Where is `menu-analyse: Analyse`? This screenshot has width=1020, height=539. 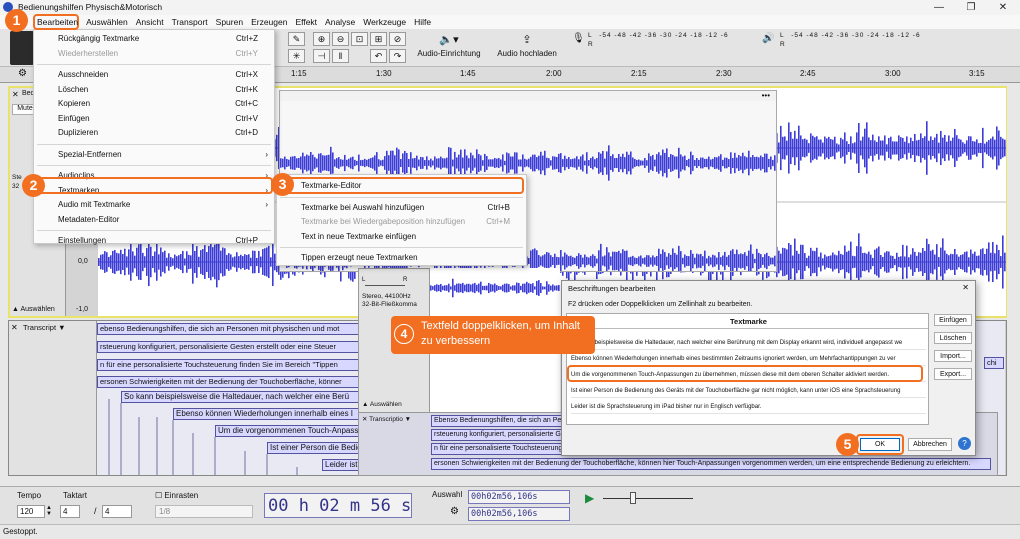
menu-analyse: Analyse is located at coordinates (340, 22).